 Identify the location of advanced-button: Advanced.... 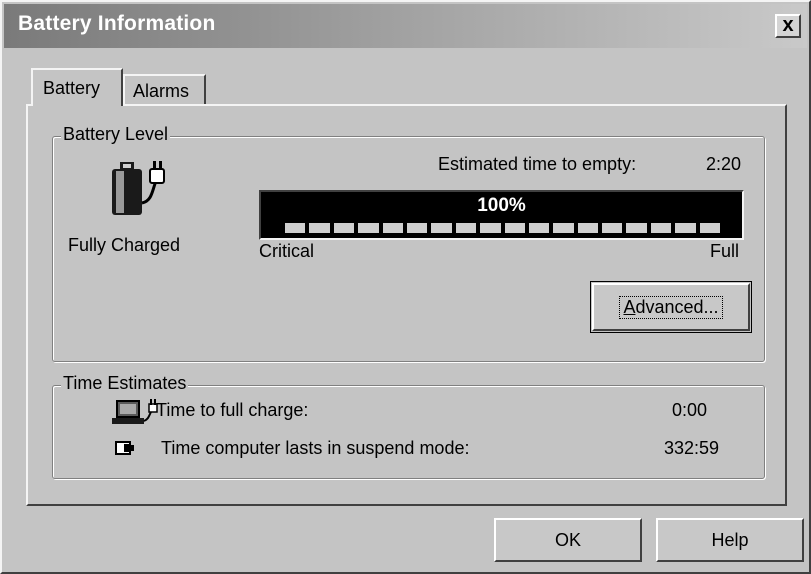
(671, 307).